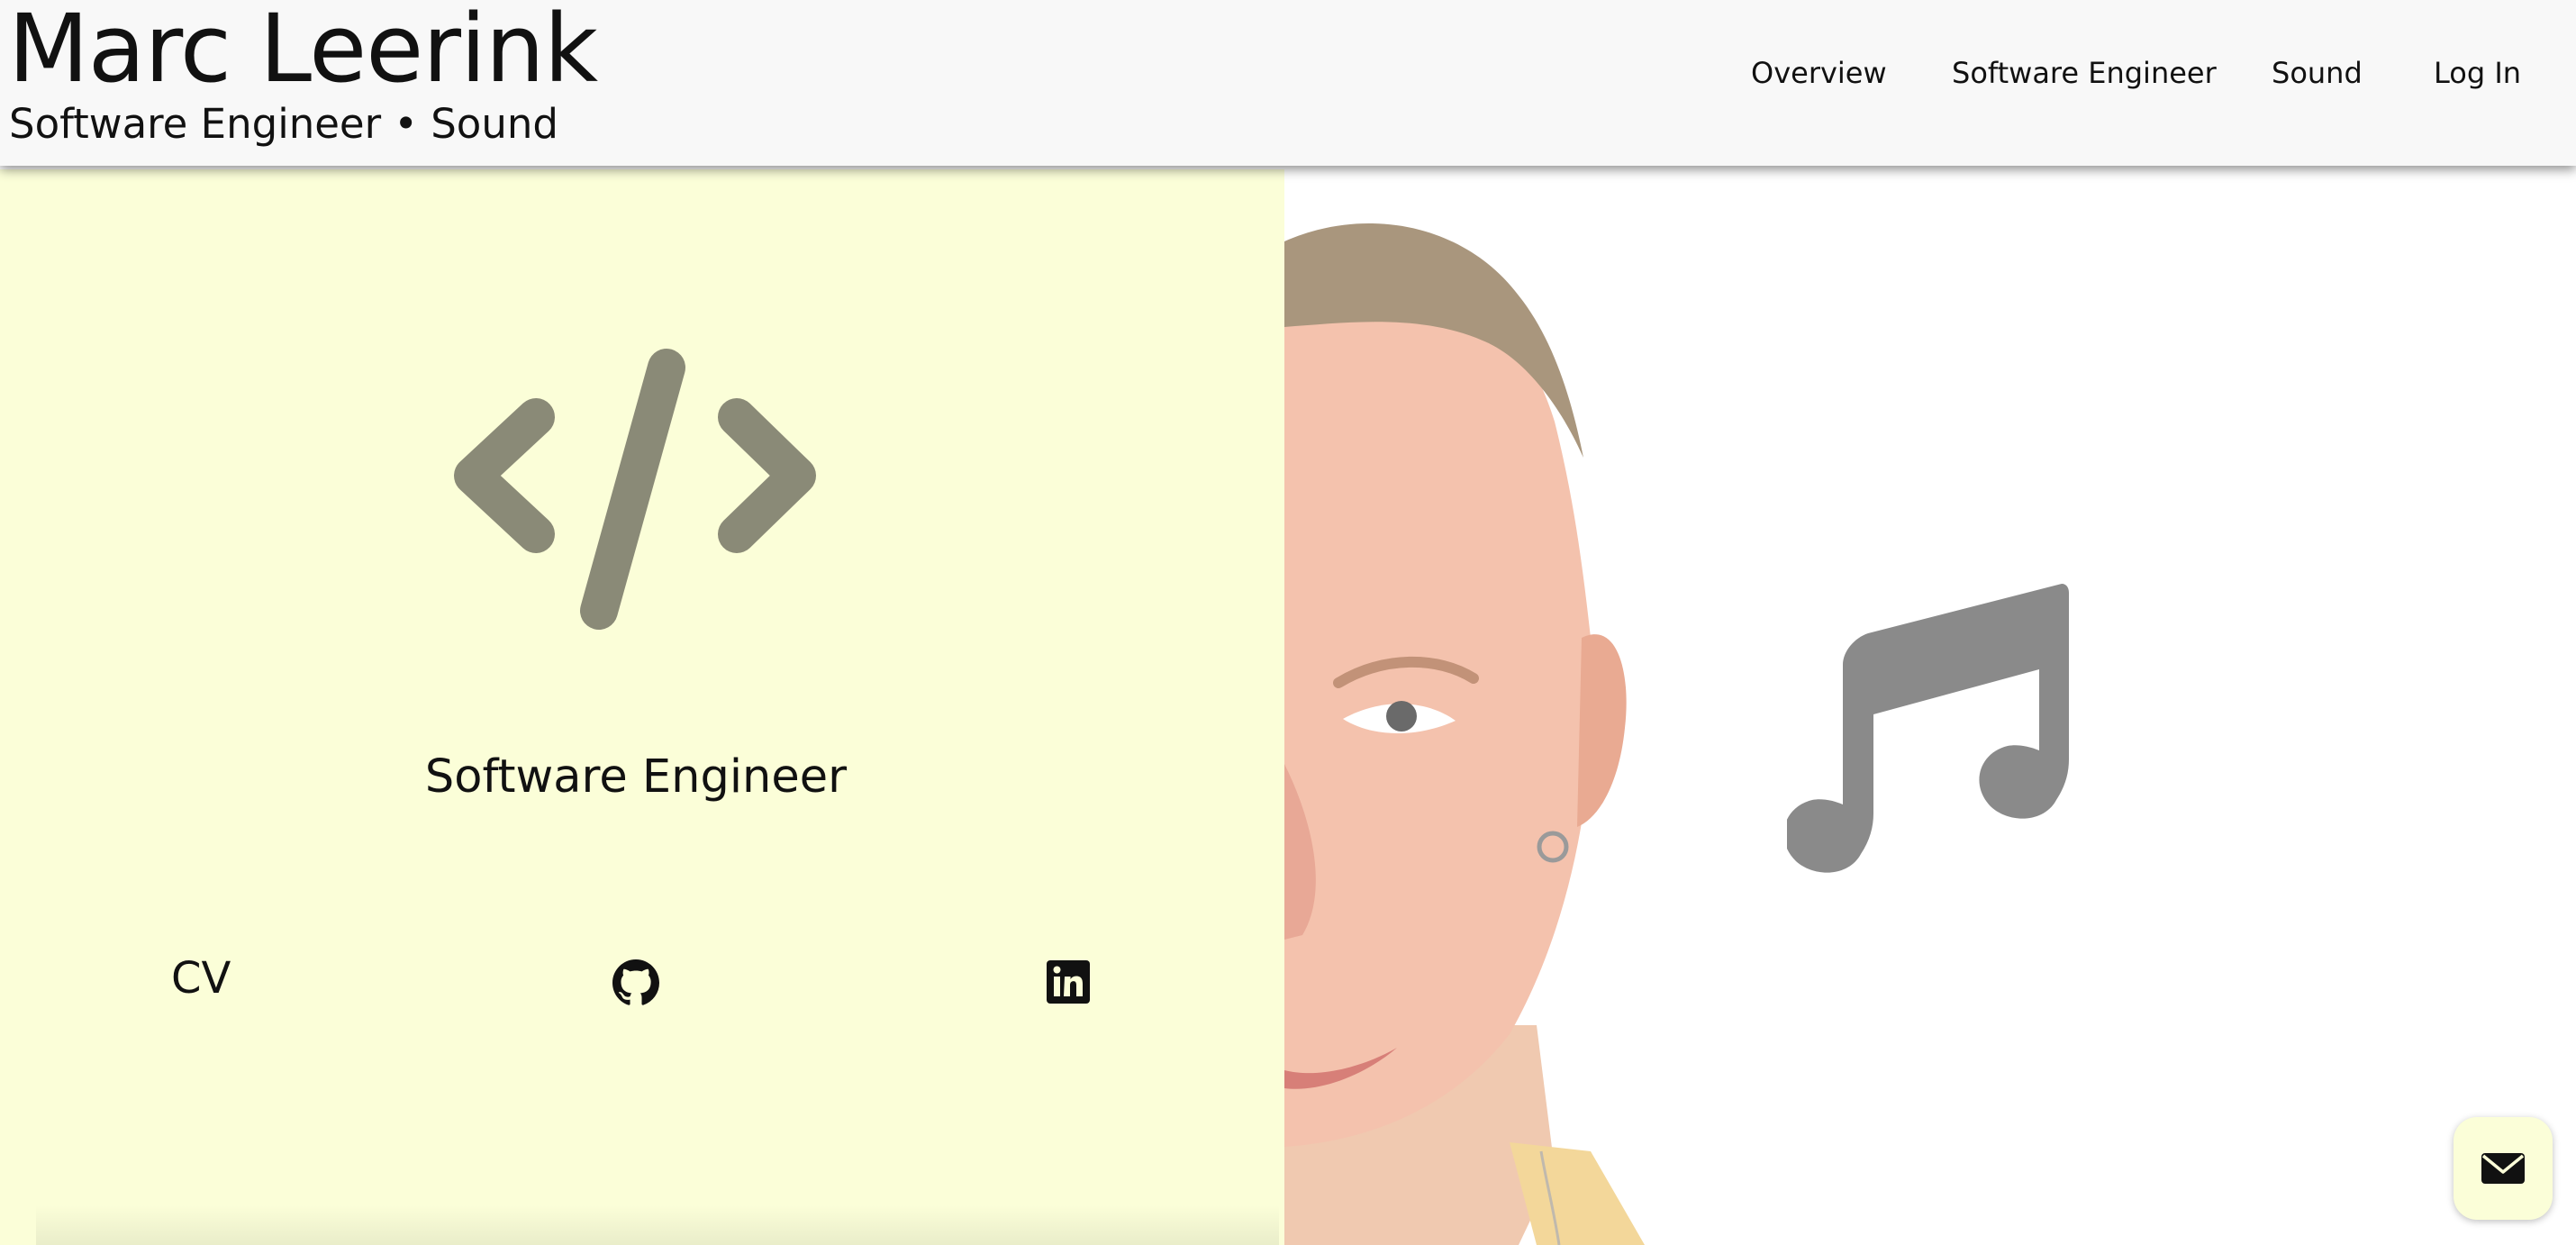 The image size is (2576, 1245). I want to click on nav-item-overview: Overview, so click(1819, 72).